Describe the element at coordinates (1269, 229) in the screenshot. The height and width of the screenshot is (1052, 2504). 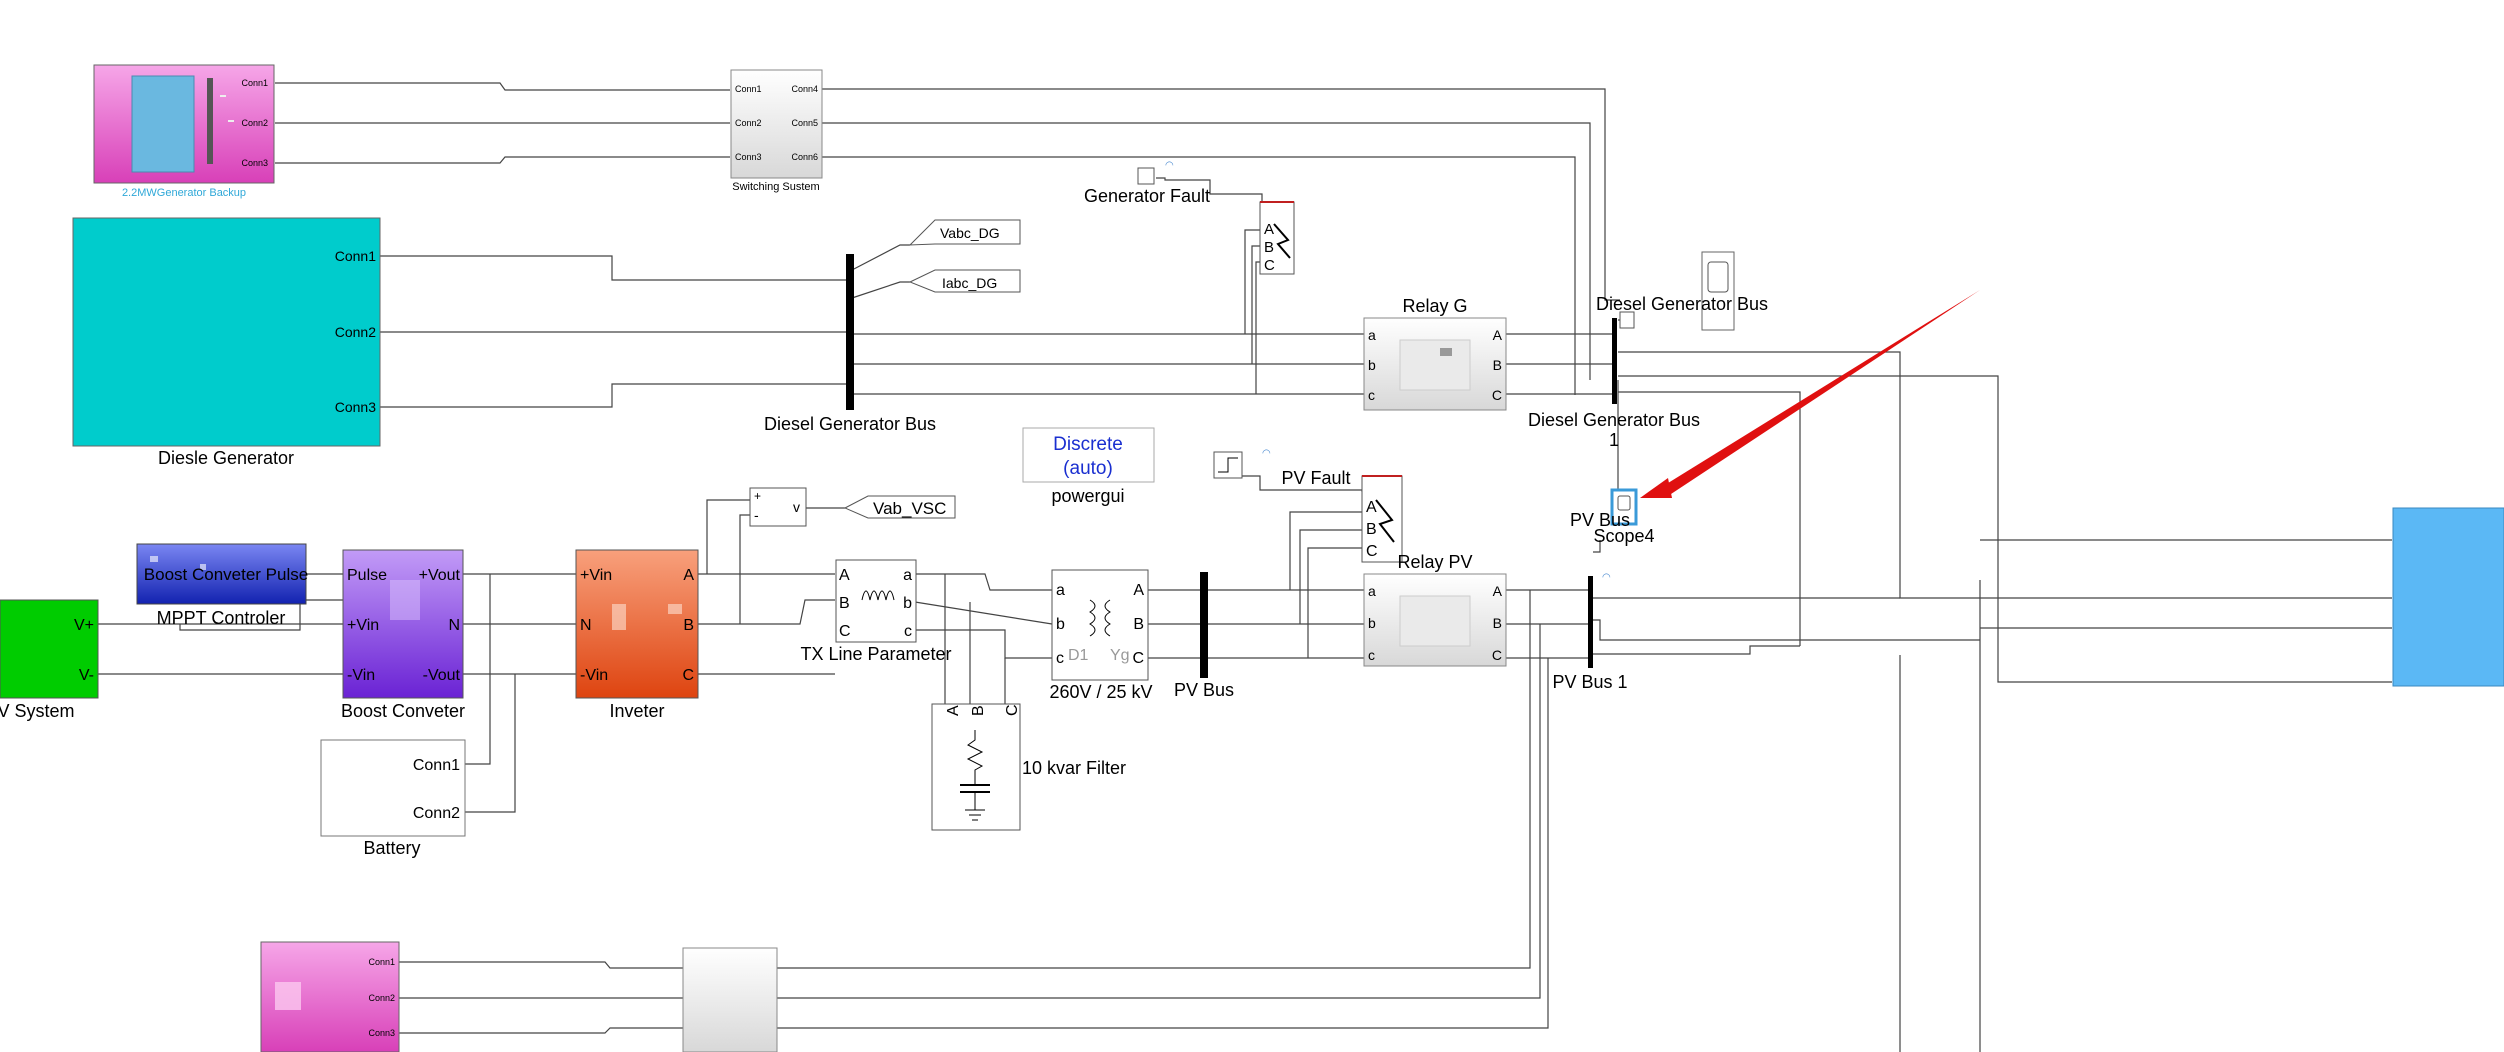
I see `gf-port-a: A` at that location.